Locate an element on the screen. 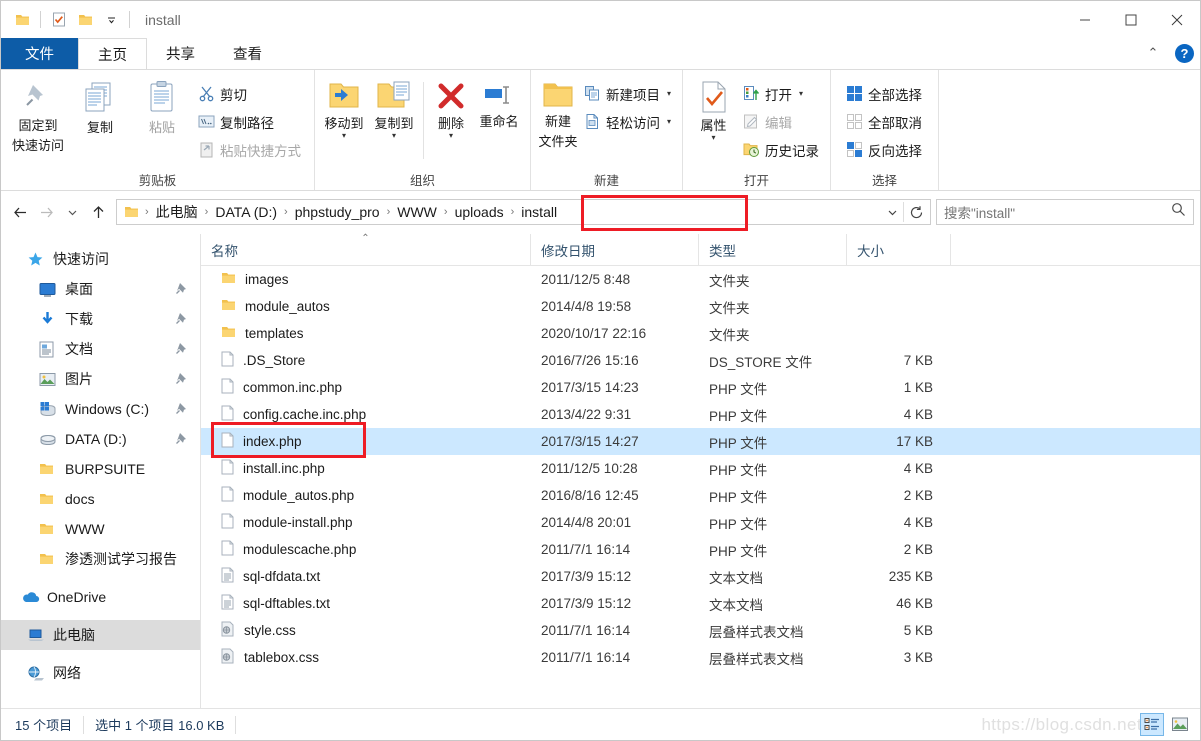 The height and width of the screenshot is (741, 1201). help-button: ? is located at coordinates (1184, 53).